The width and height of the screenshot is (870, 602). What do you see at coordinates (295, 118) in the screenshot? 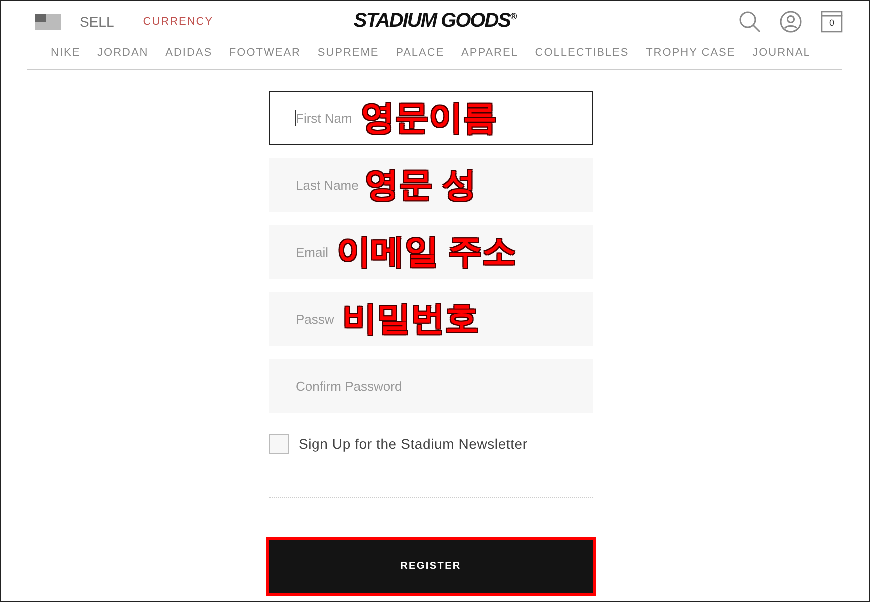
I see `text-cursor` at bounding box center [295, 118].